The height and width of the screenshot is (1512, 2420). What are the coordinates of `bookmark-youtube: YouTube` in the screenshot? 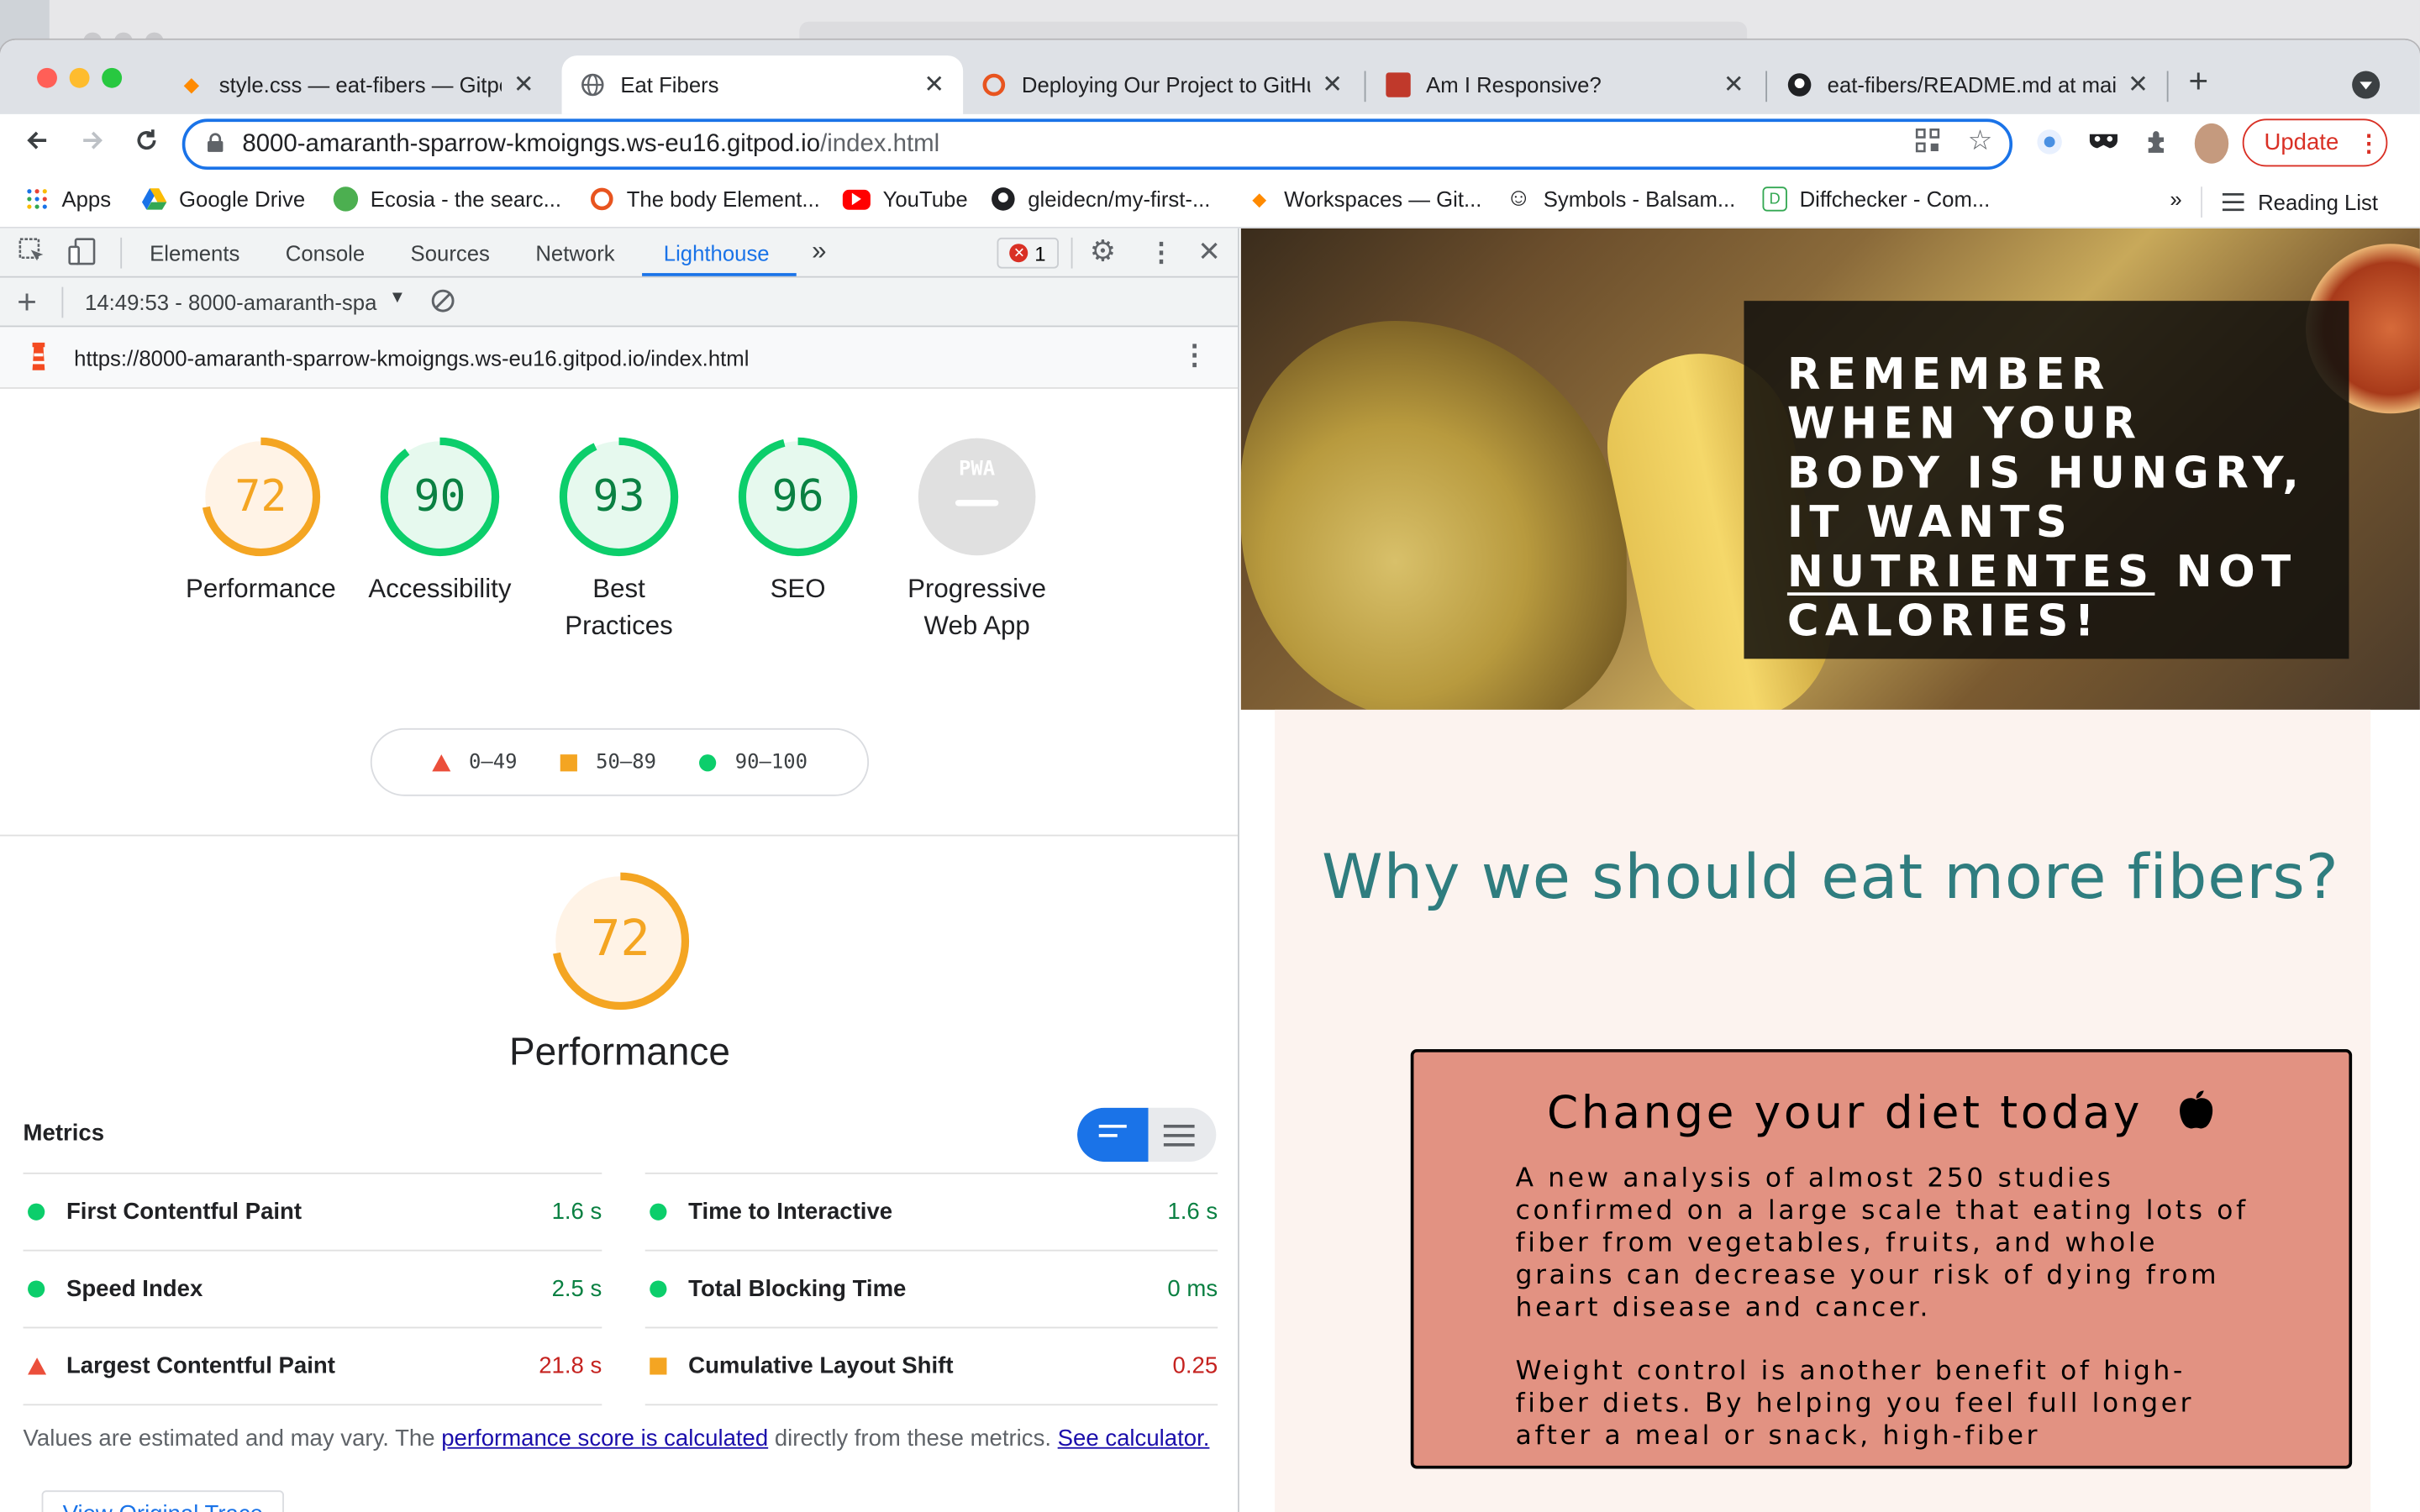 It's located at (905, 199).